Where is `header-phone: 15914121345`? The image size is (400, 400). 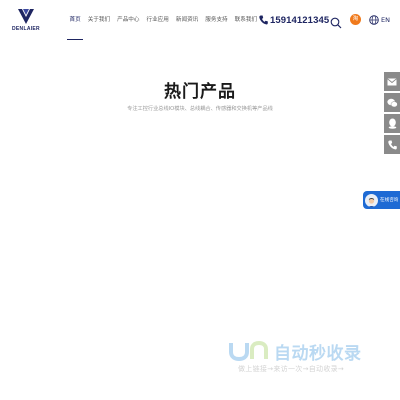
header-phone: 15914121345 is located at coordinates (294, 20).